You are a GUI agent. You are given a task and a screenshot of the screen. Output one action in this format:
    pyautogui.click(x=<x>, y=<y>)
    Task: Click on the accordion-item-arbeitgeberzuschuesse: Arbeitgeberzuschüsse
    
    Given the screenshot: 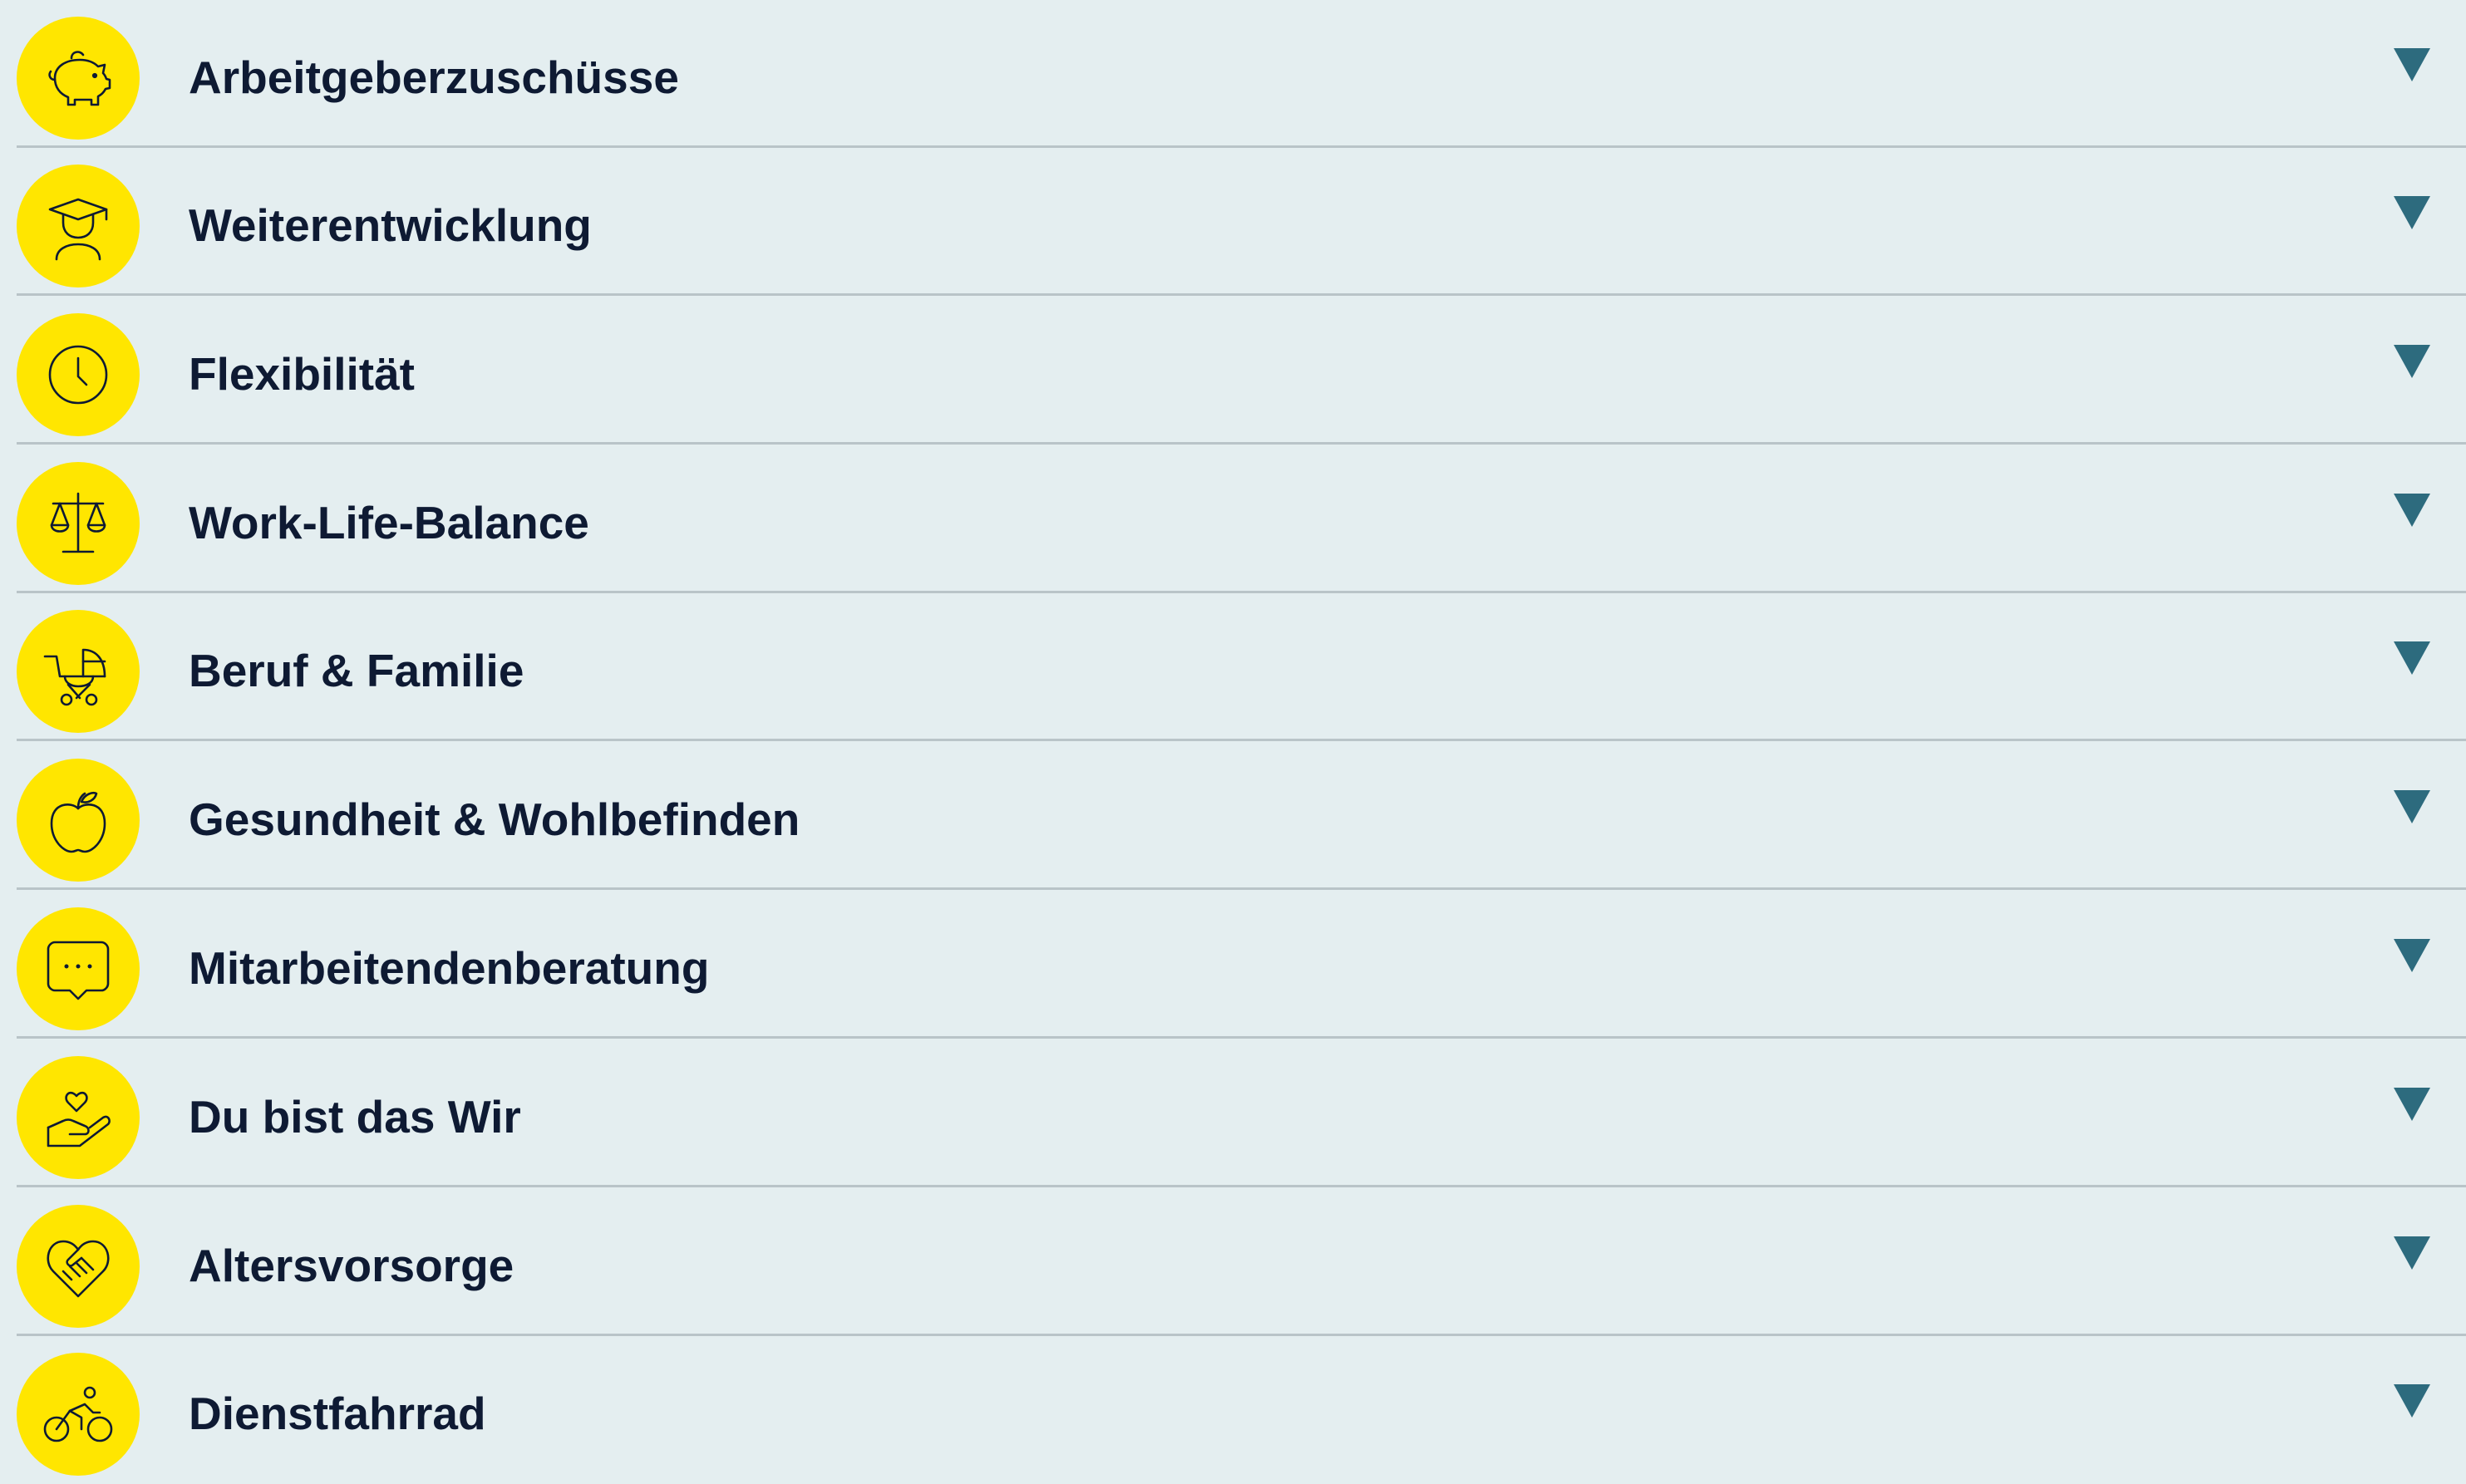 What is the action you would take?
    pyautogui.click(x=1233, y=74)
    